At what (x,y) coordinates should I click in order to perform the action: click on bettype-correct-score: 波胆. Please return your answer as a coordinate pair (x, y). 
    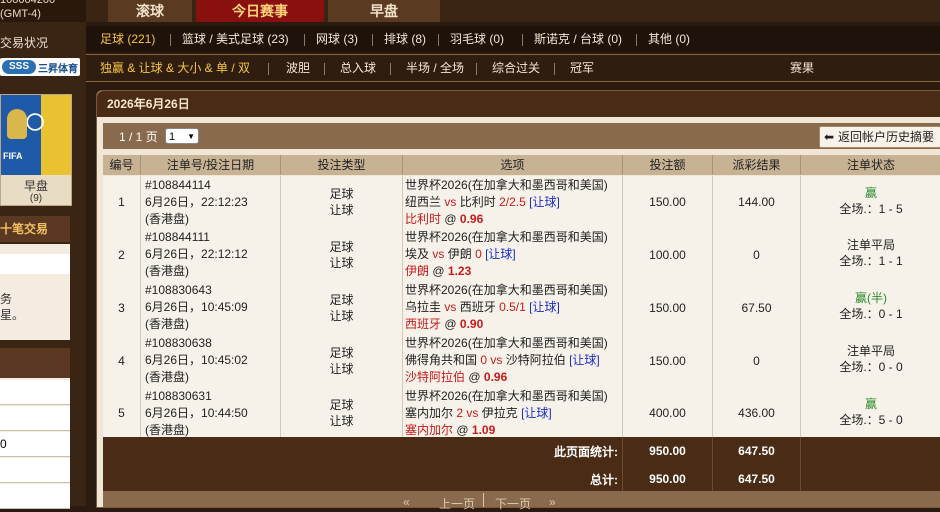
    Looking at the image, I should click on (298, 68).